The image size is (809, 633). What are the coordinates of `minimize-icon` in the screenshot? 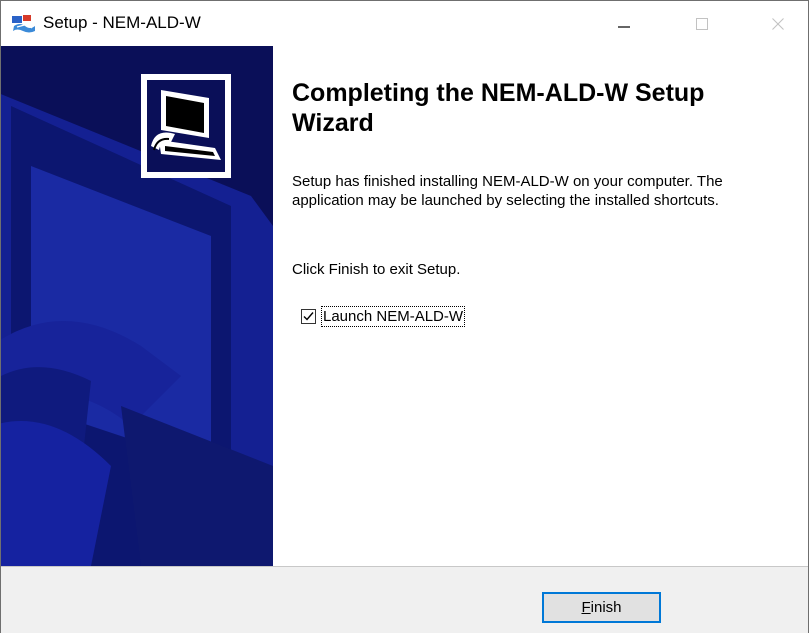 It's located at (624, 26).